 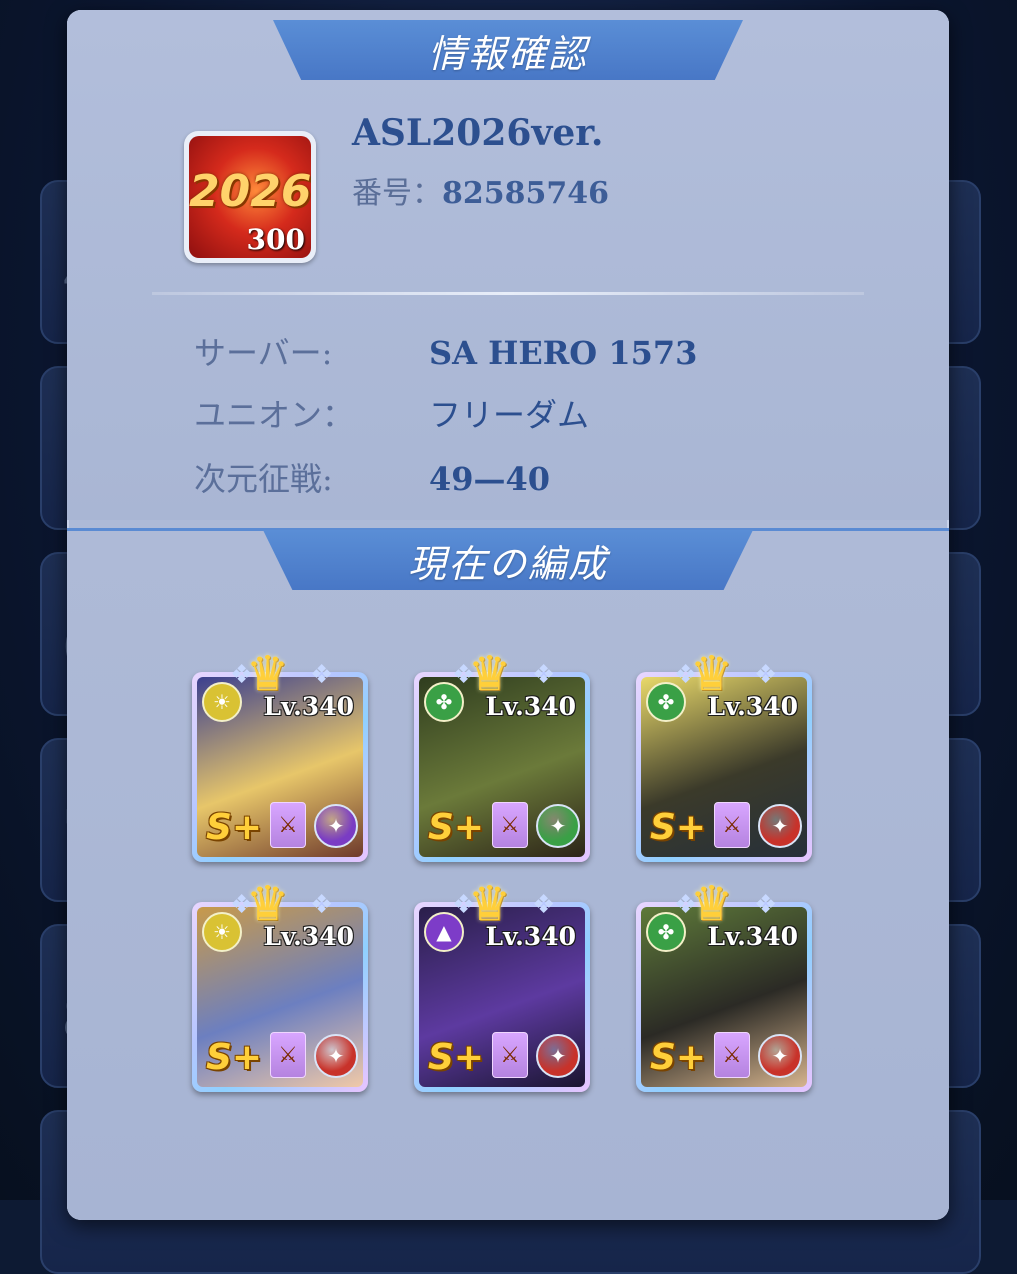 What do you see at coordinates (263, 479) in the screenshot?
I see `dimension-war-label: 次元征戦:` at bounding box center [263, 479].